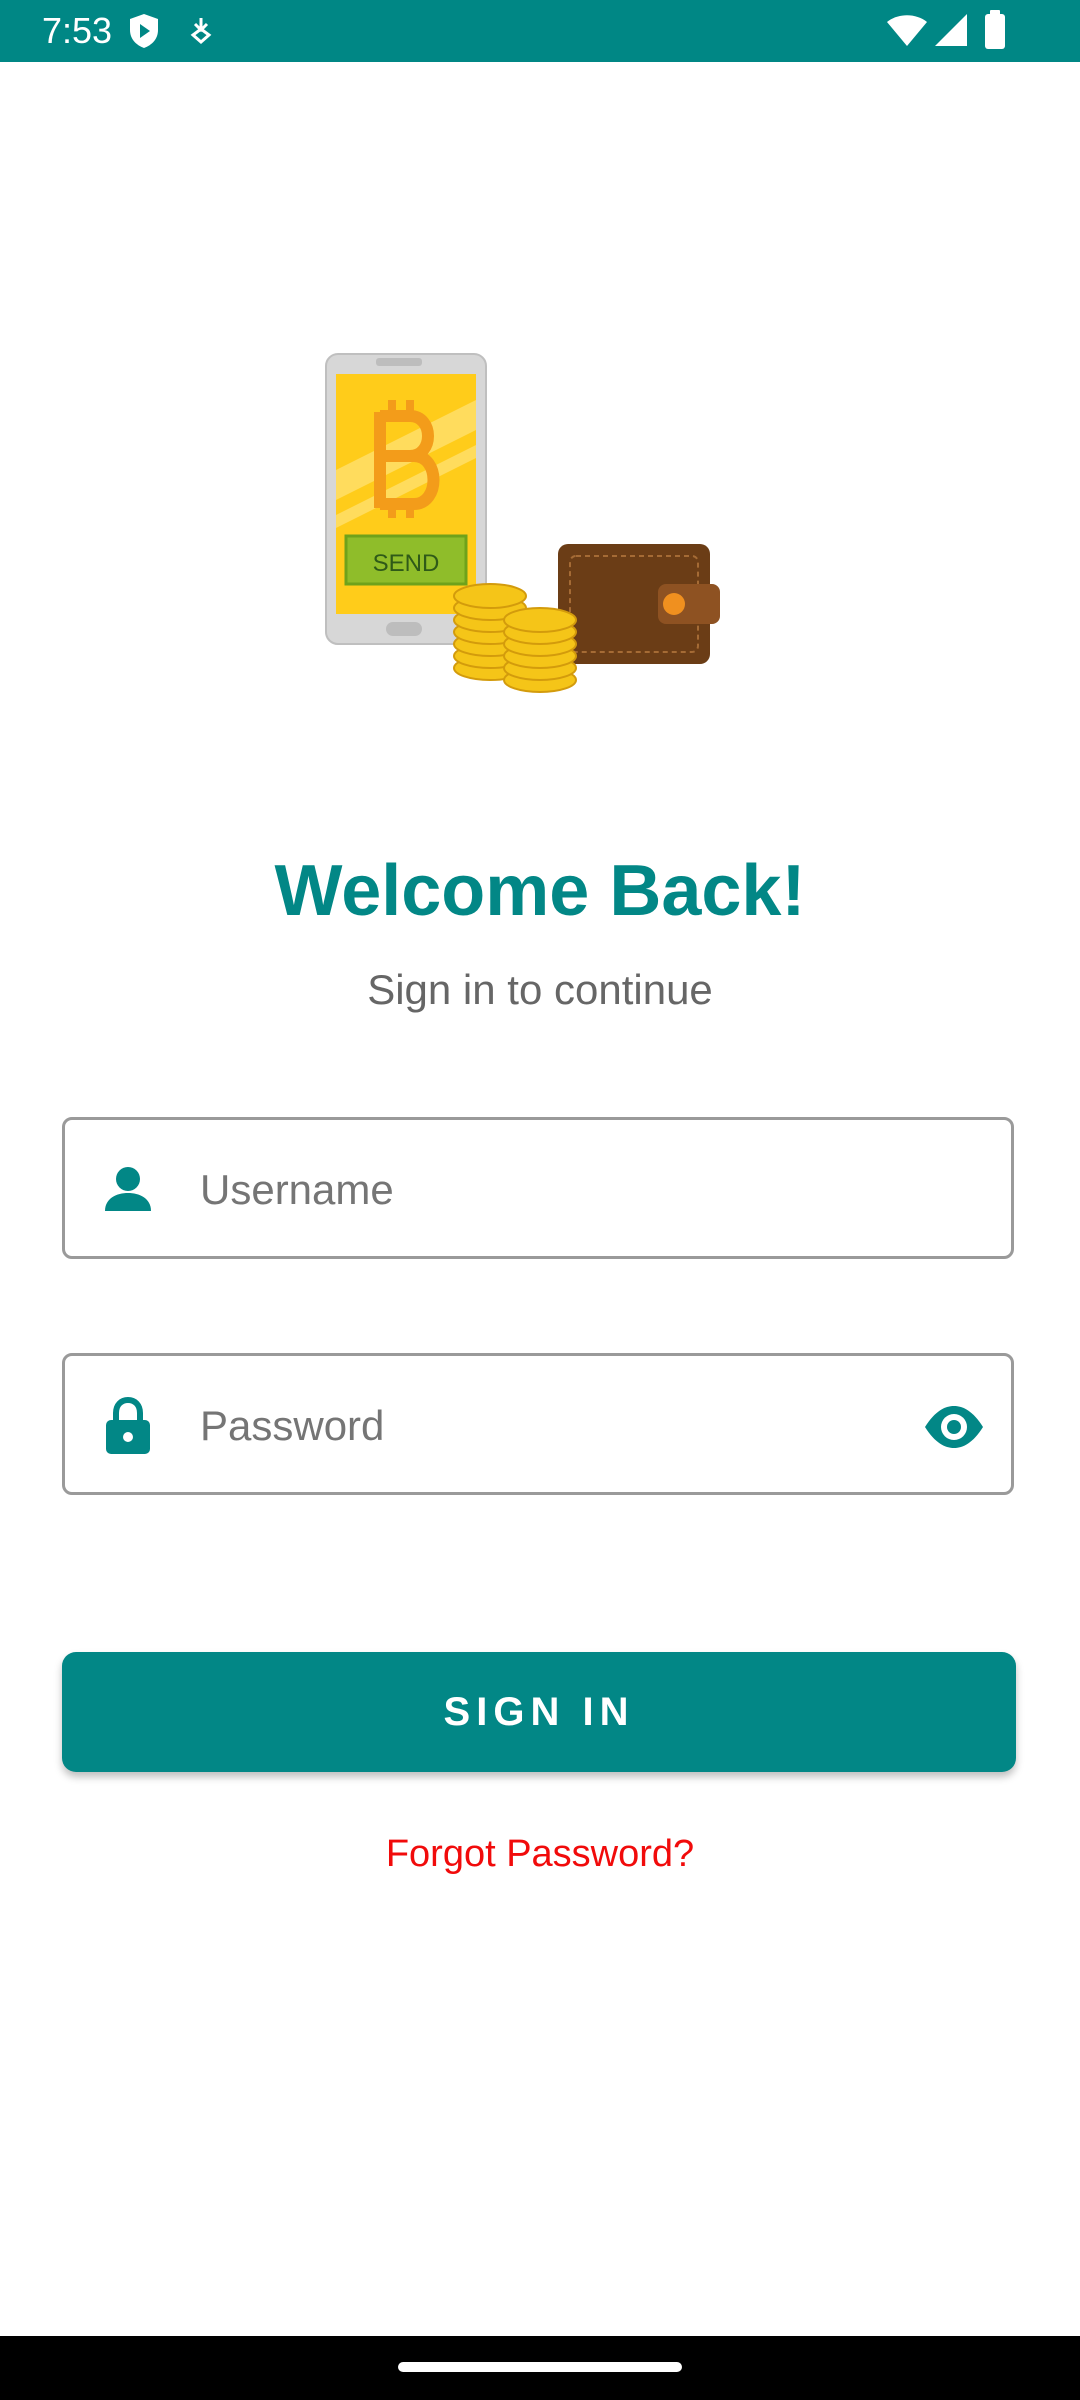  Describe the element at coordinates (951, 32) in the screenshot. I see `signal-icon` at that location.